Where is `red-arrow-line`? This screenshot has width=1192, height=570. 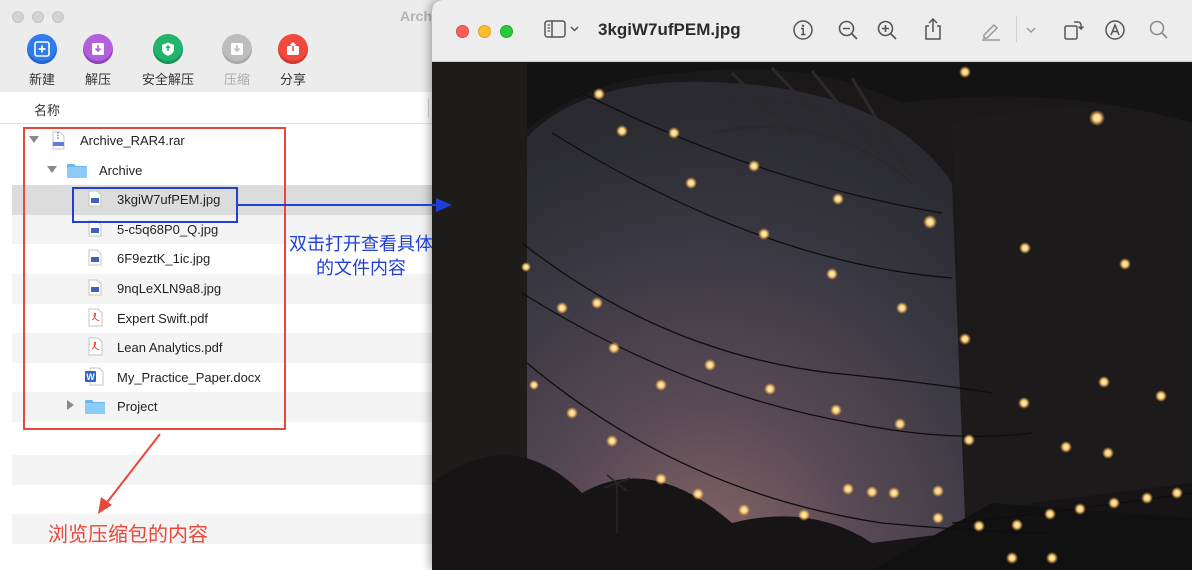 red-arrow-line is located at coordinates (132, 469).